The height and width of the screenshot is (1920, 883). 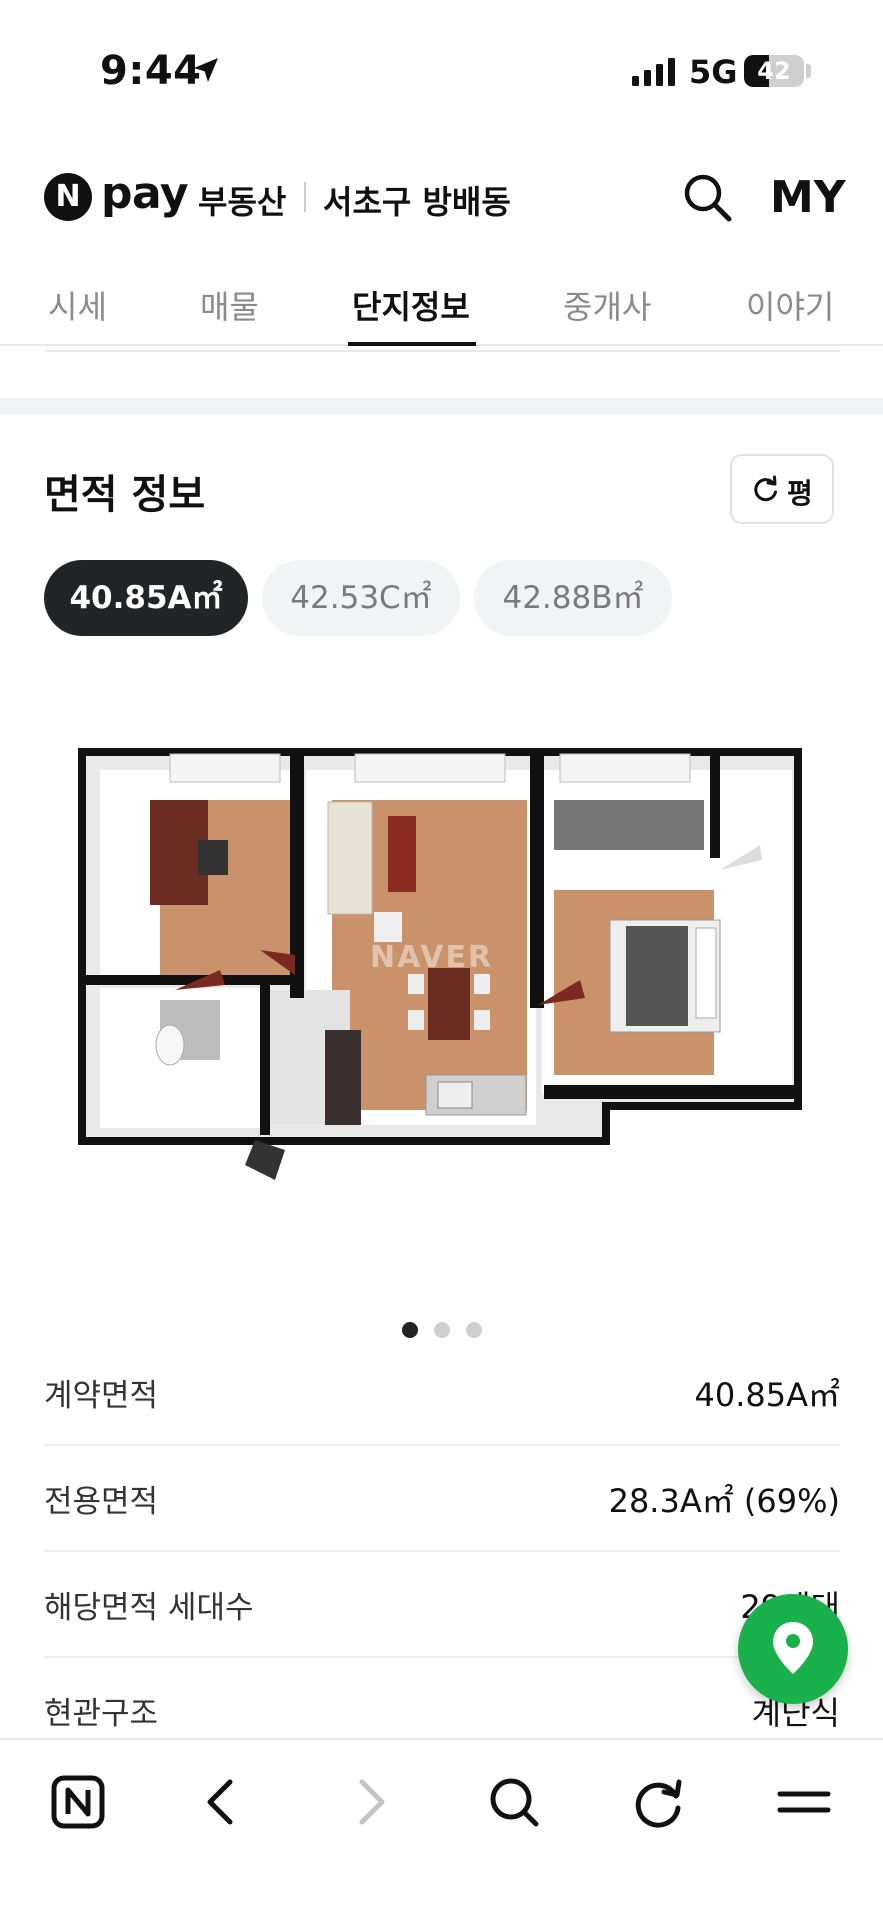 I want to click on menu-icon, so click(x=804, y=1802).